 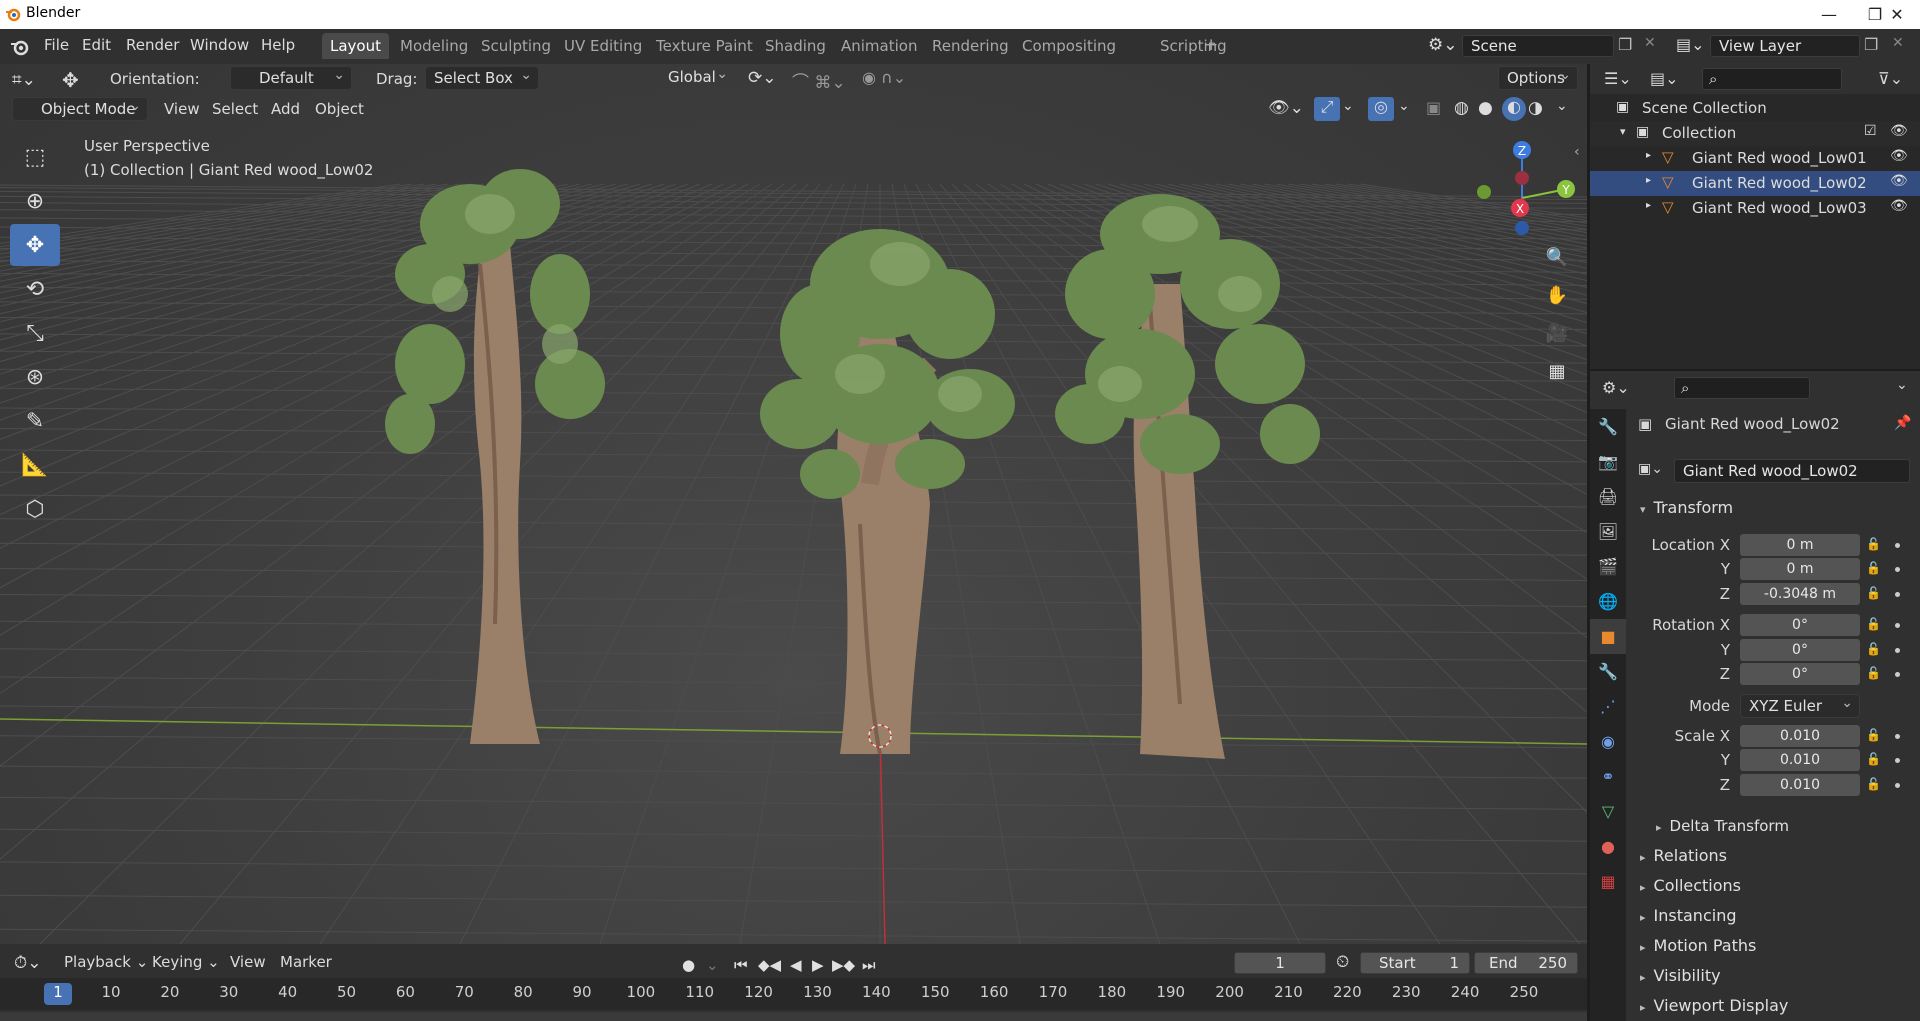 I want to click on location-x-field: 0 m, so click(x=1800, y=545).